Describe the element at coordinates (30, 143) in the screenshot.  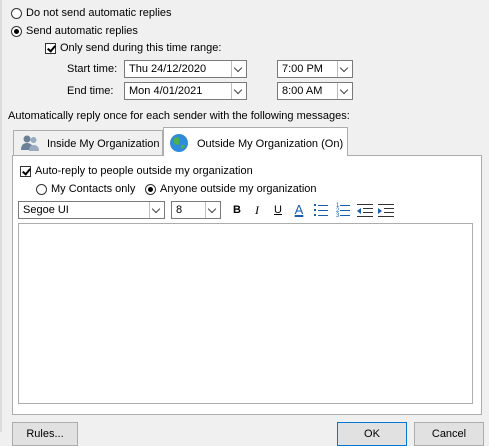
I see `people-icon` at that location.